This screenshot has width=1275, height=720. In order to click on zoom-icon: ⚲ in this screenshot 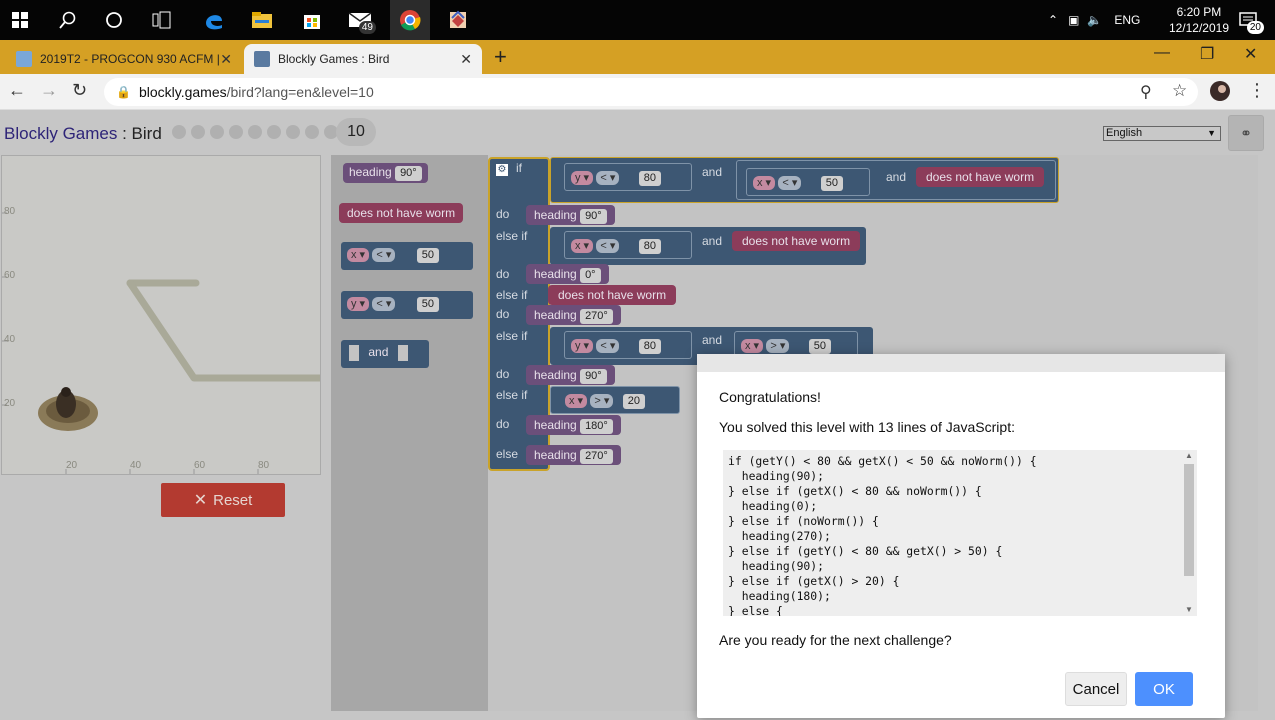, I will do `click(1146, 92)`.